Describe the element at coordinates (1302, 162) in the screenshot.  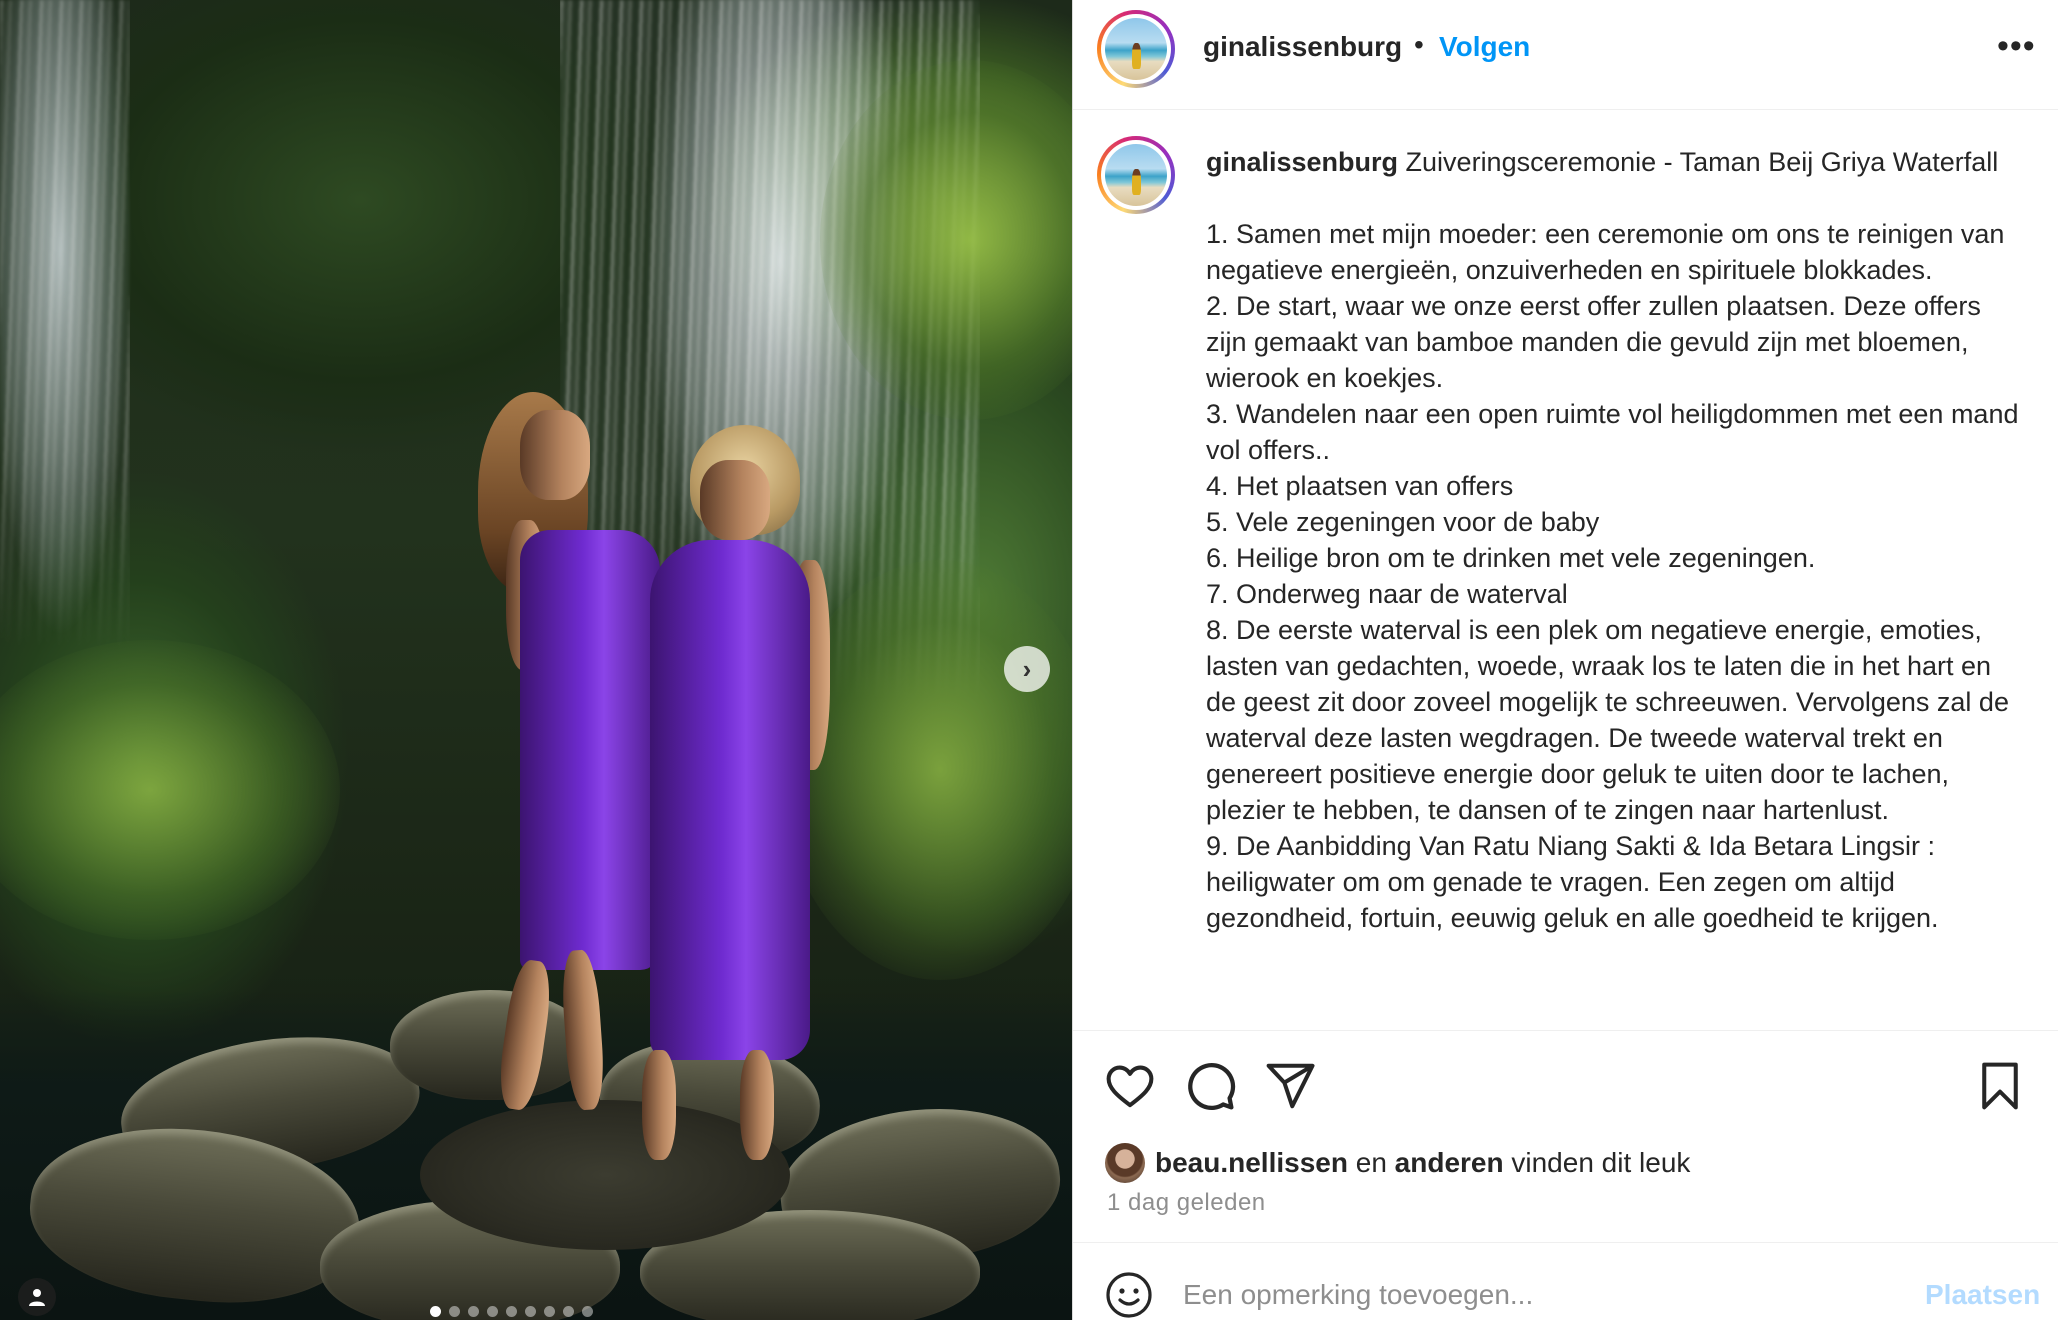
I see `caption-username: ginalissenburg` at that location.